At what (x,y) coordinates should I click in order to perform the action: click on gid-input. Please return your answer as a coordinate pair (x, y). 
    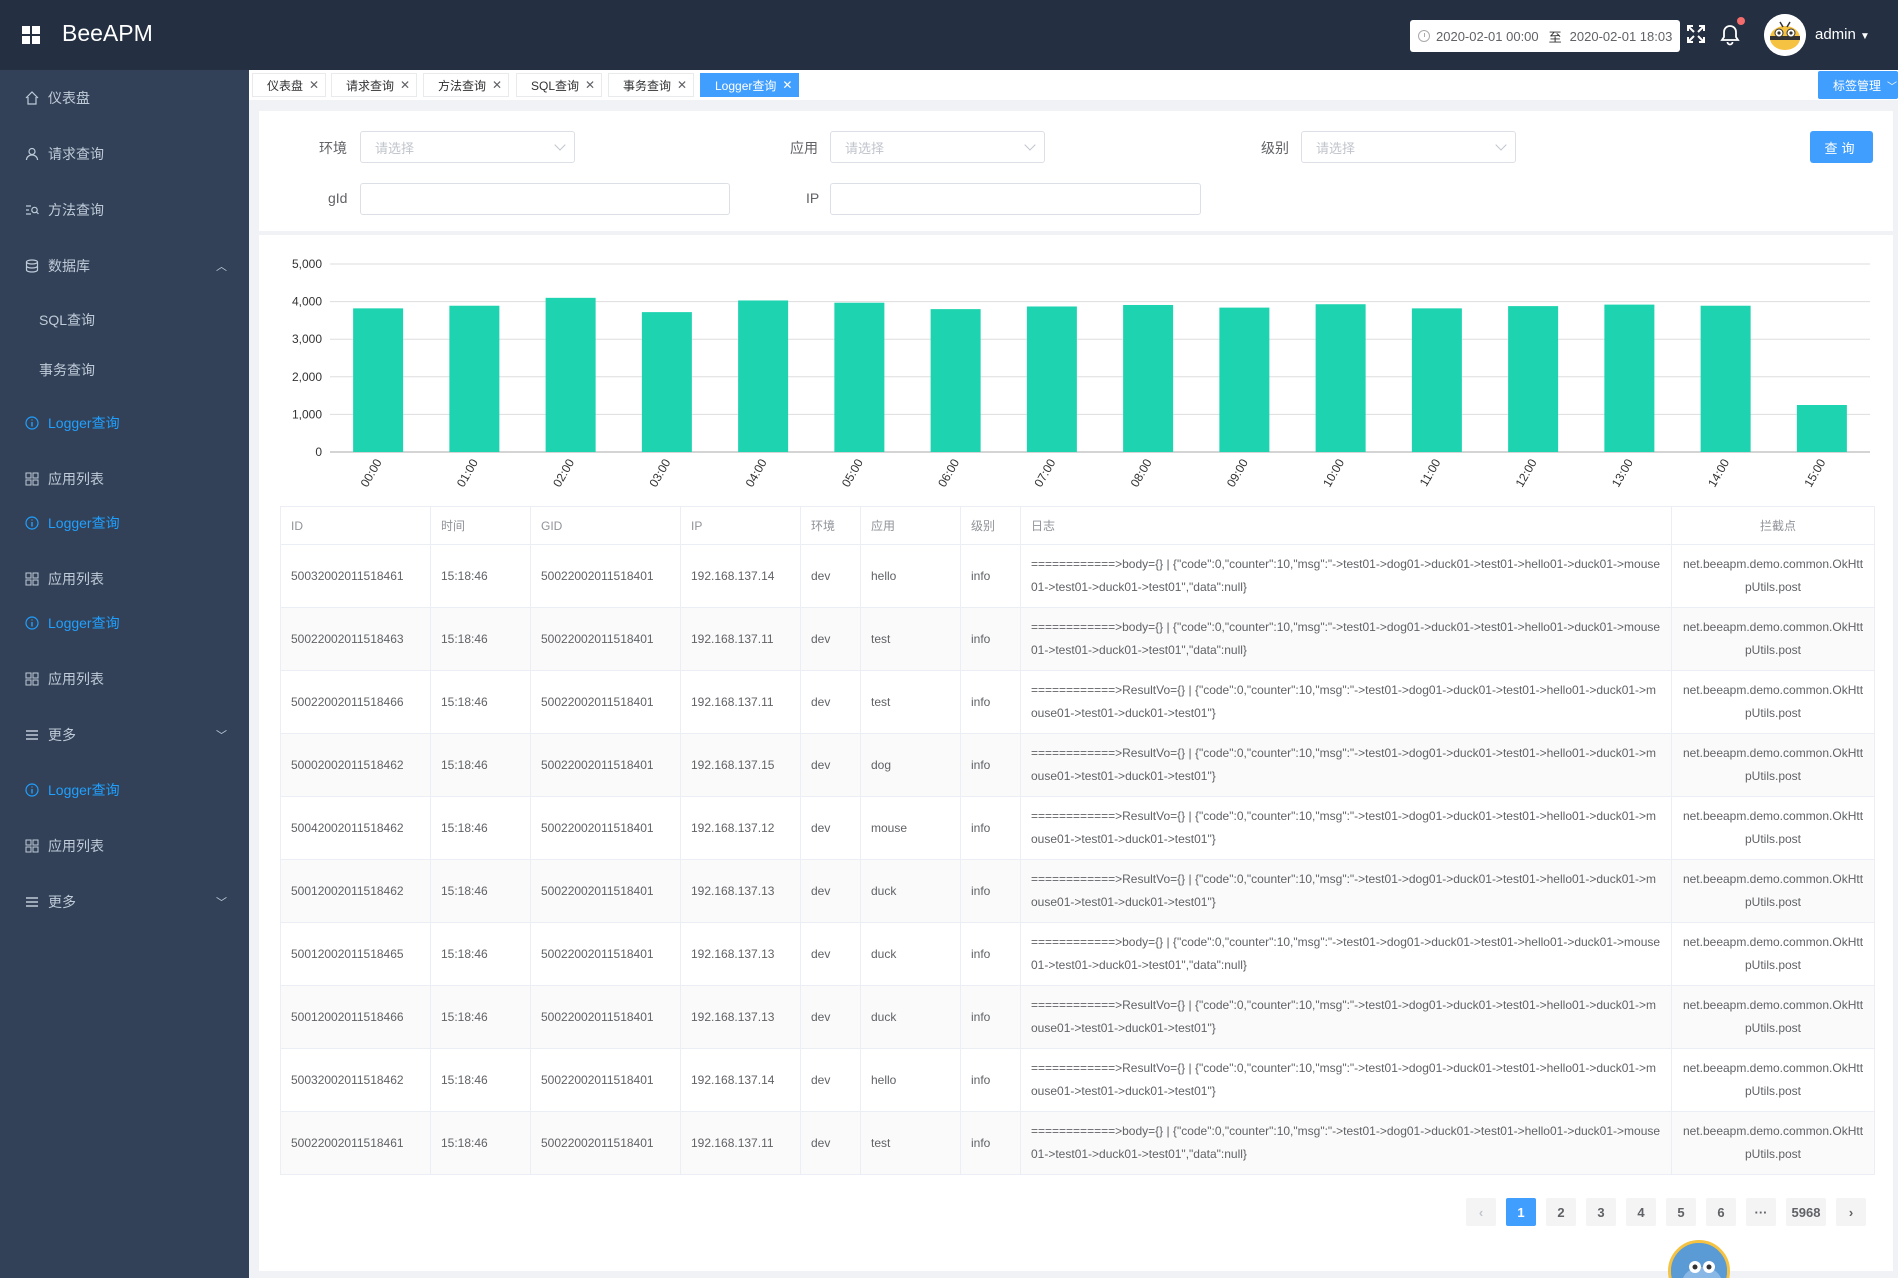
    Looking at the image, I should click on (545, 199).